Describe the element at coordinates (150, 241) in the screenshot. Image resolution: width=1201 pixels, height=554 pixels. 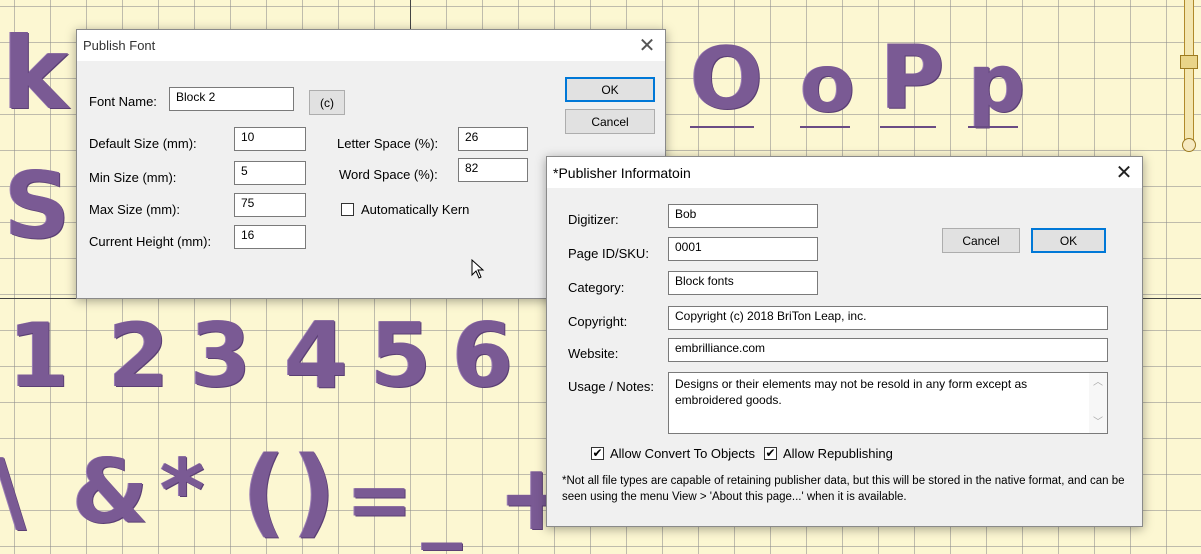
I see `current-height-label: Current Height (mm):` at that location.